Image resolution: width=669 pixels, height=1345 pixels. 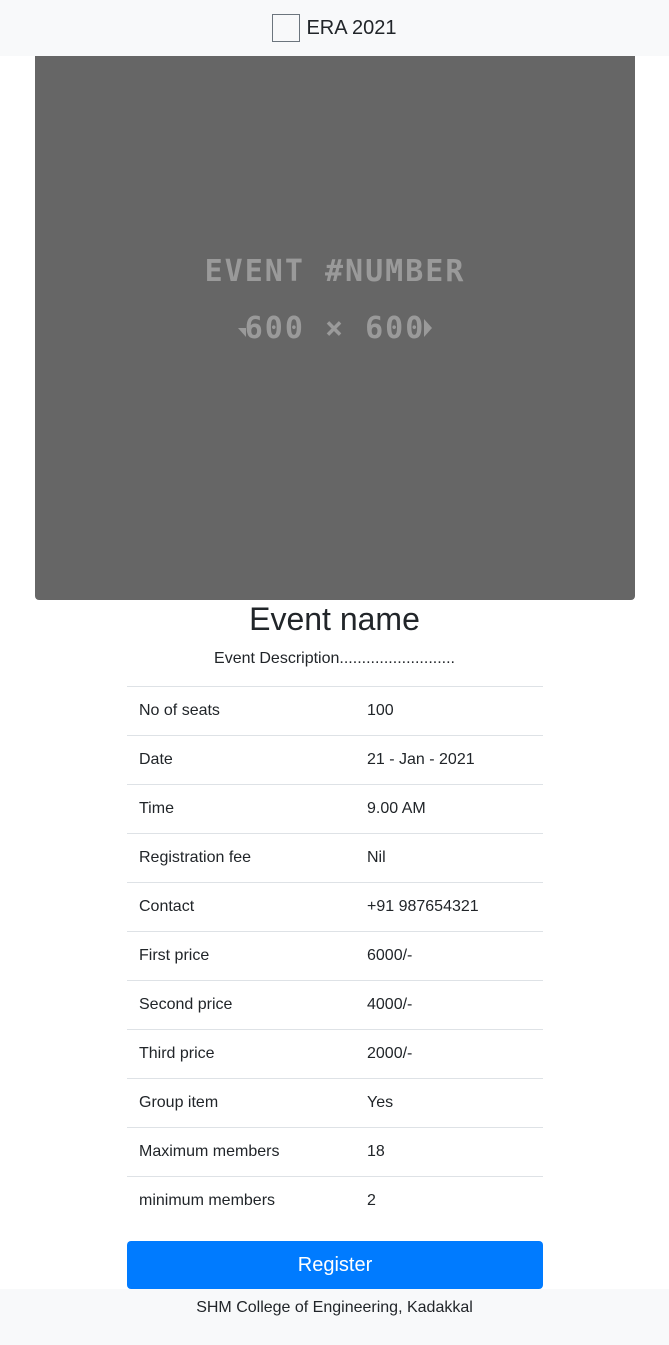 What do you see at coordinates (286, 28) in the screenshot?
I see `brand-logo-placeholder-icon` at bounding box center [286, 28].